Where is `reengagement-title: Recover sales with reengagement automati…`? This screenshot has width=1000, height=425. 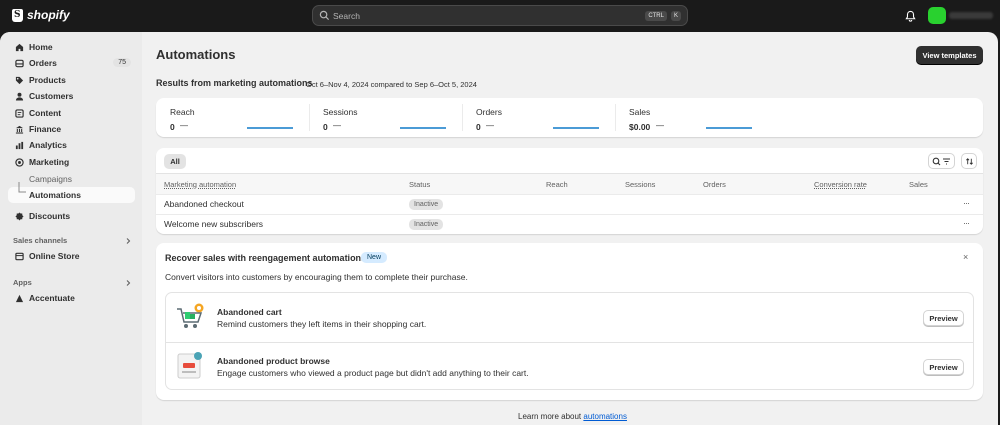 reengagement-title: Recover sales with reengagement automati… is located at coordinates (266, 258).